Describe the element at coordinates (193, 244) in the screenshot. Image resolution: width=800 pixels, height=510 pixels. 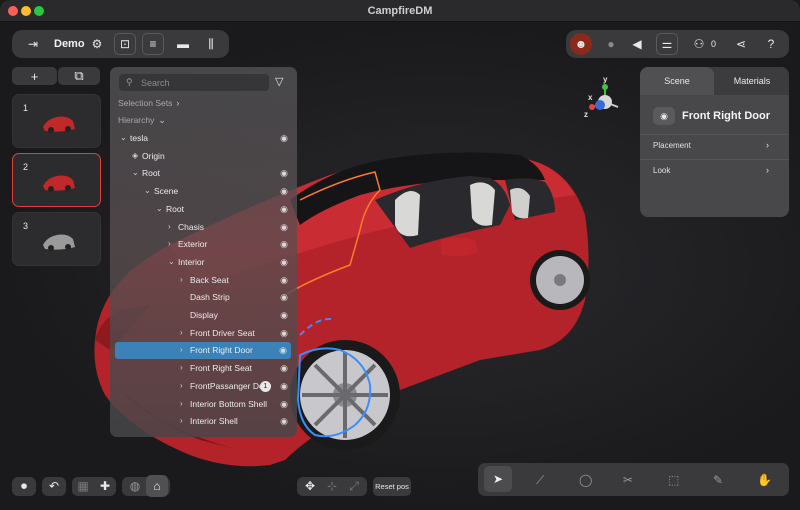
I see `tree-row-label: Exterior` at that location.